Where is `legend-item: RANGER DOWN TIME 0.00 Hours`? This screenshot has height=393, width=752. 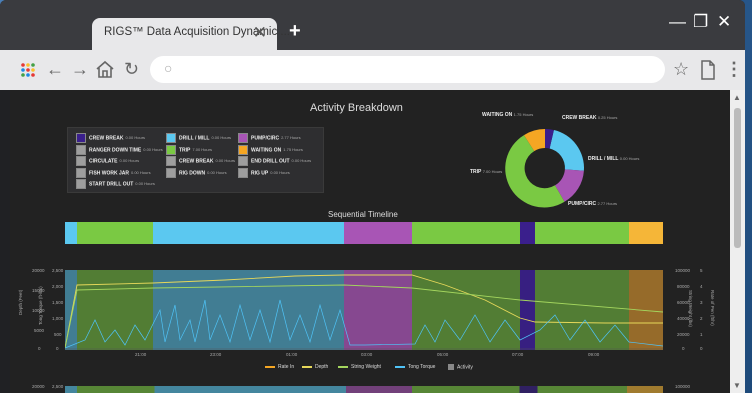 legend-item: RANGER DOWN TIME 0.00 Hours is located at coordinates (119, 149).